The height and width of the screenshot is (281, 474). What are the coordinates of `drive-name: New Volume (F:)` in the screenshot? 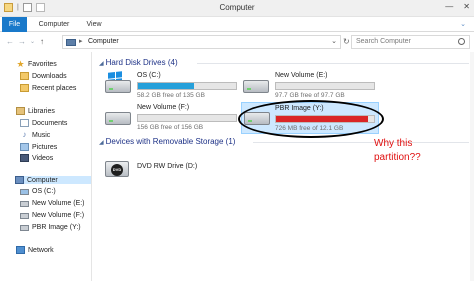 It's located at (163, 107).